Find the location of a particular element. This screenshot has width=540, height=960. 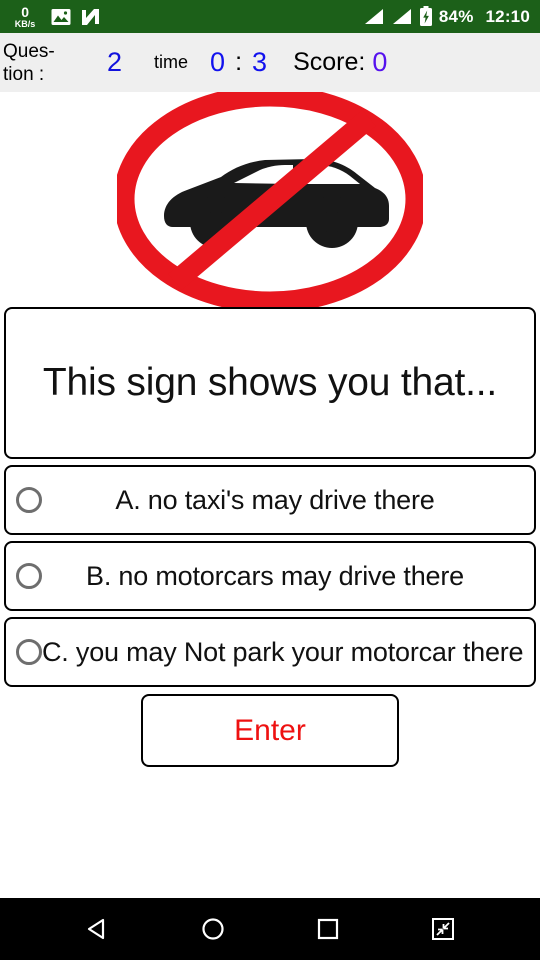

time-label: time is located at coordinates (171, 62).